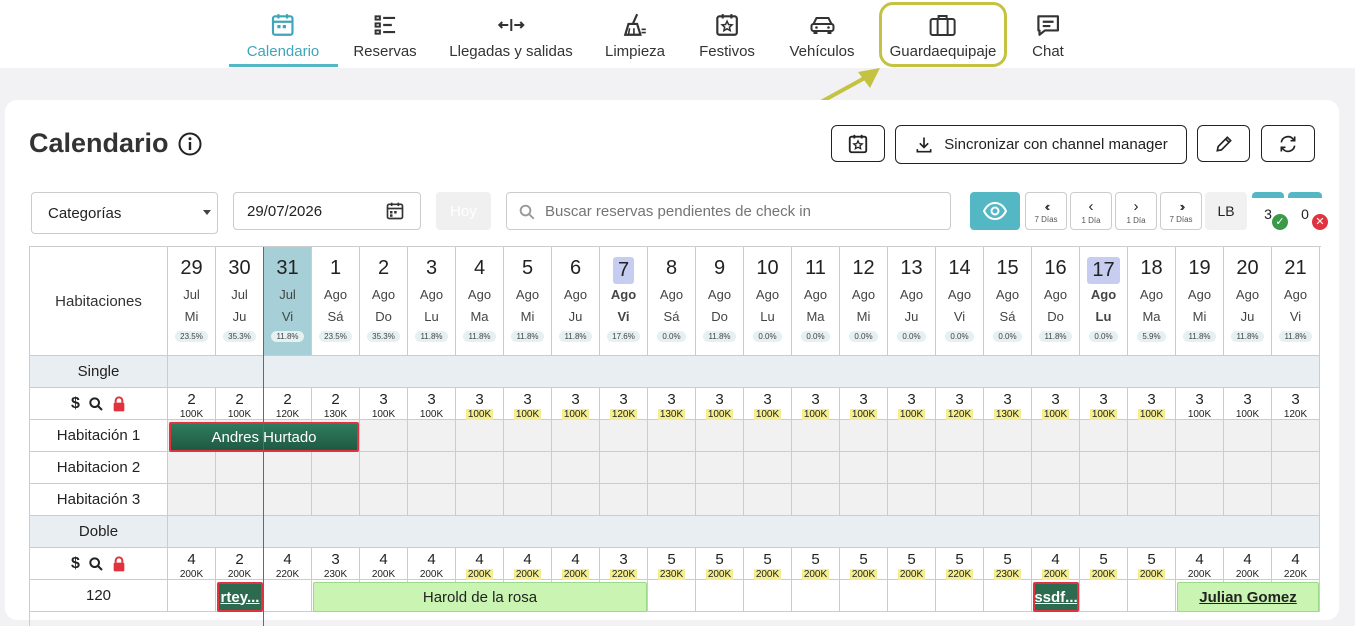 The width and height of the screenshot is (1355, 626). I want to click on today-button: Hoy, so click(463, 211).